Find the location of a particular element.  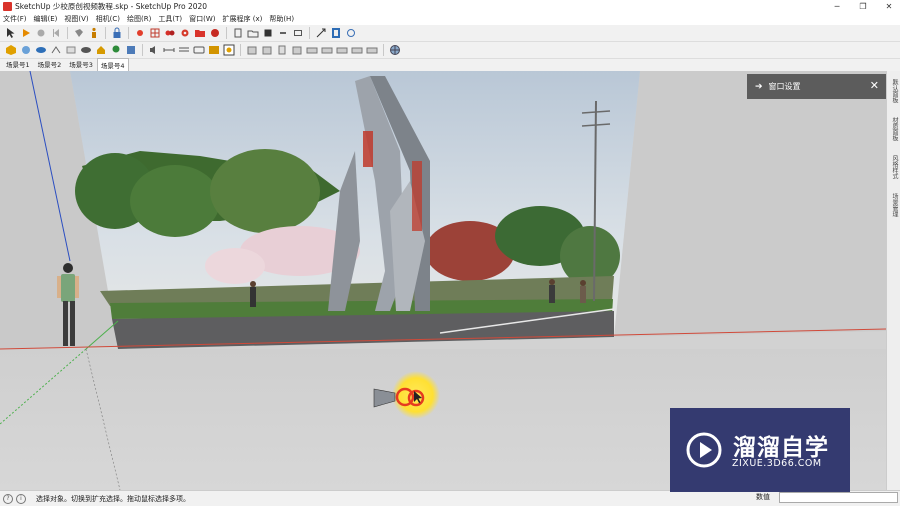

edges-icon is located at coordinates (41, 50).